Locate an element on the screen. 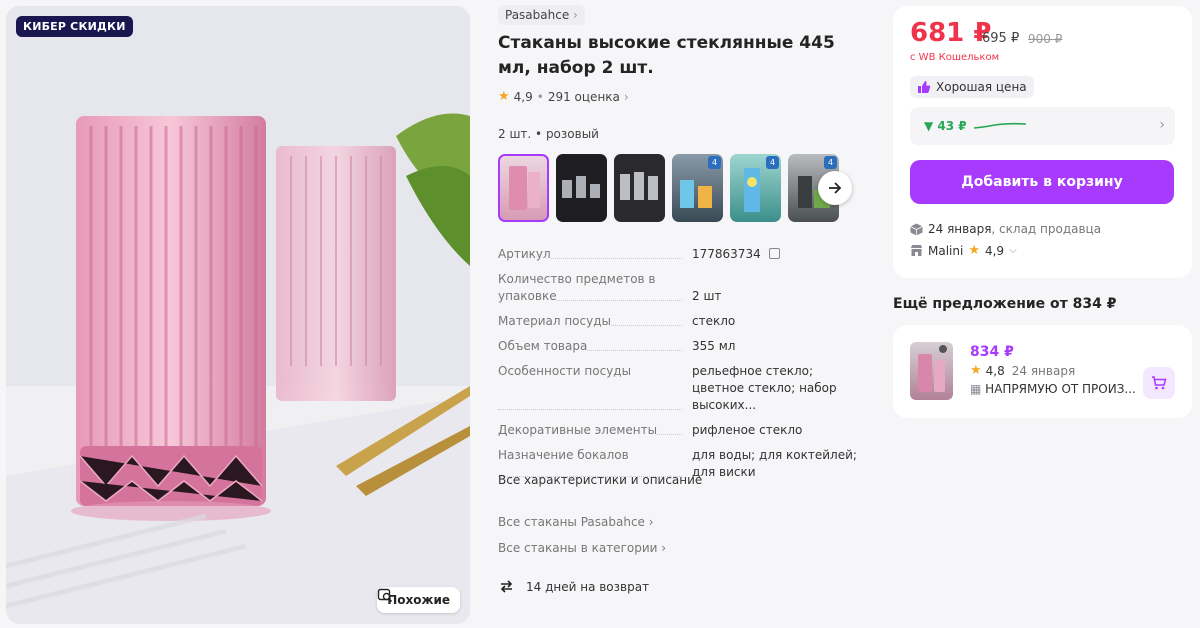  product-rating: ★ 4,9 • 291 оценка › is located at coordinates (563, 96).